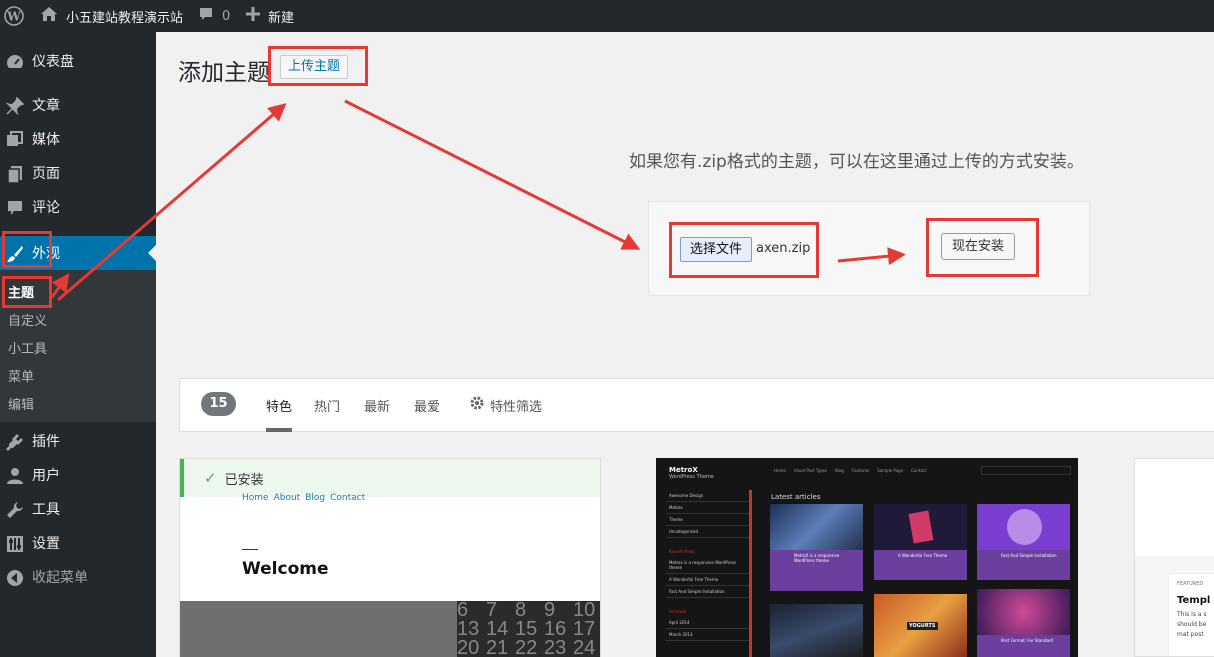 The image size is (1214, 657). What do you see at coordinates (810, 470) in the screenshot?
I see `metrox-nav-item: Usual Post Types` at bounding box center [810, 470].